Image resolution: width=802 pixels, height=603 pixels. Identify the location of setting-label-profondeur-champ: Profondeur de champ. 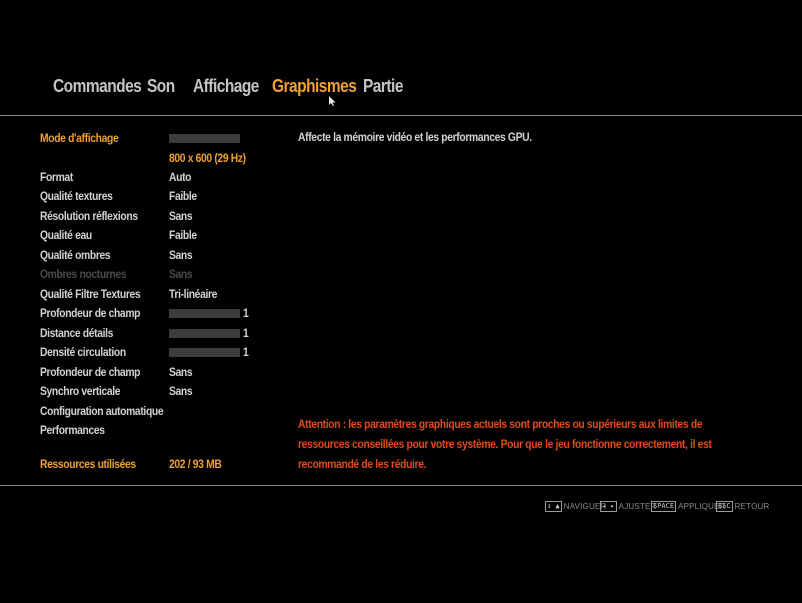
(90, 372).